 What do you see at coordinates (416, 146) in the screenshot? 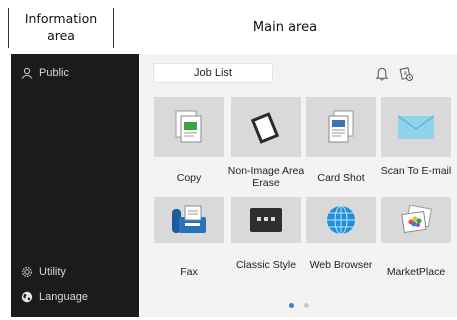
I see `tile-scan-to-email: Scan To E-mail` at bounding box center [416, 146].